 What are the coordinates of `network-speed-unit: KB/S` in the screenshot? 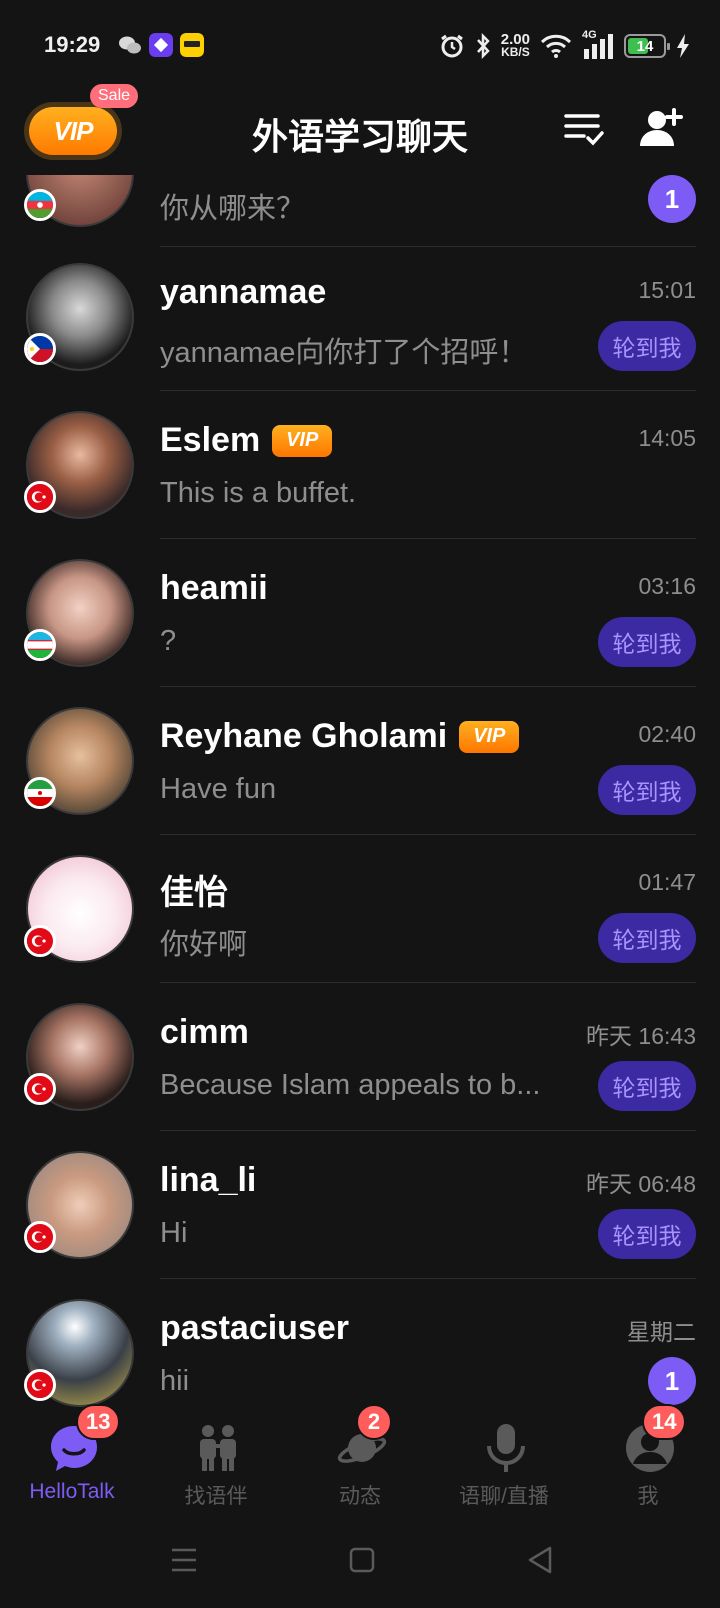 It's located at (515, 52).